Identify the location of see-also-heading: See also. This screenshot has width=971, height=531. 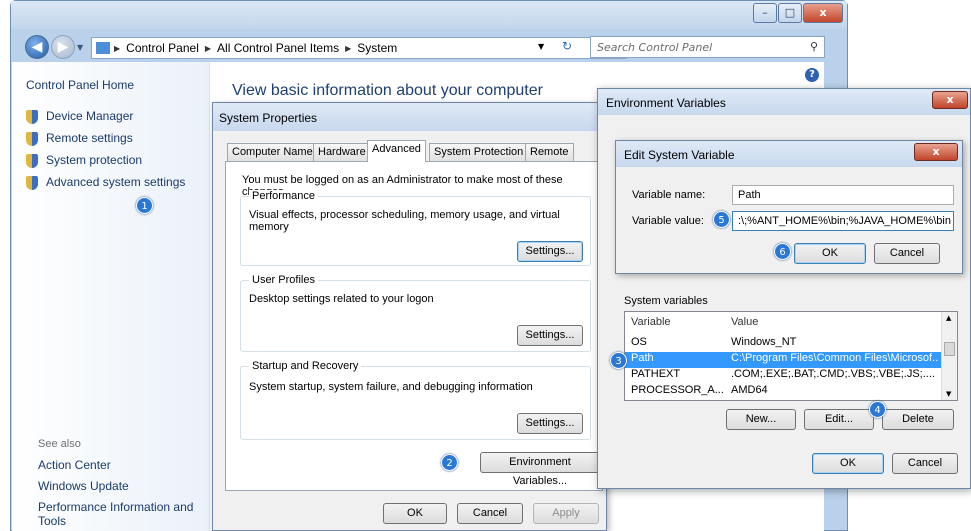
(59, 444).